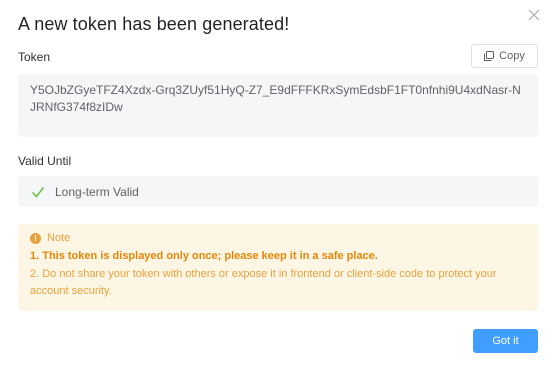 Image resolution: width=554 pixels, height=371 pixels. What do you see at coordinates (35, 238) in the screenshot?
I see `info-icon` at bounding box center [35, 238].